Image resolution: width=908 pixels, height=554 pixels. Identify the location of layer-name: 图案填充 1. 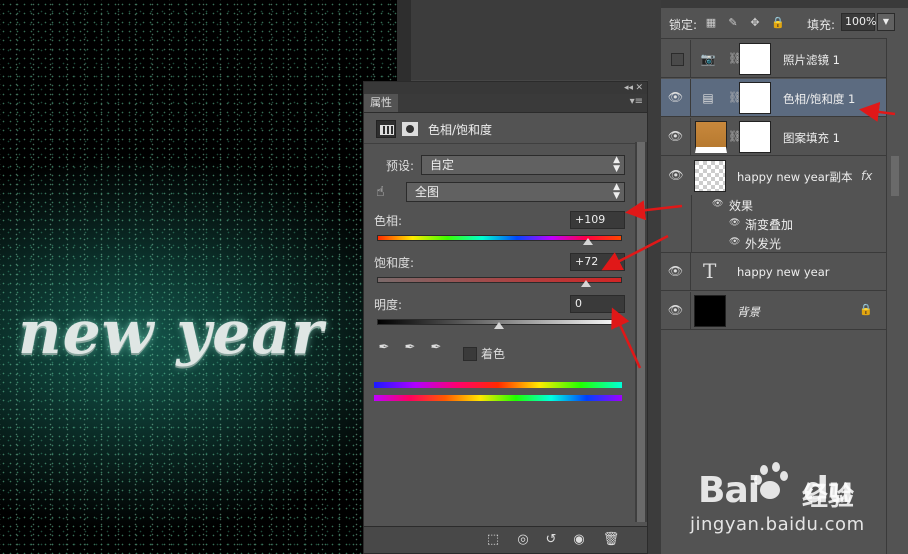
(811, 138).